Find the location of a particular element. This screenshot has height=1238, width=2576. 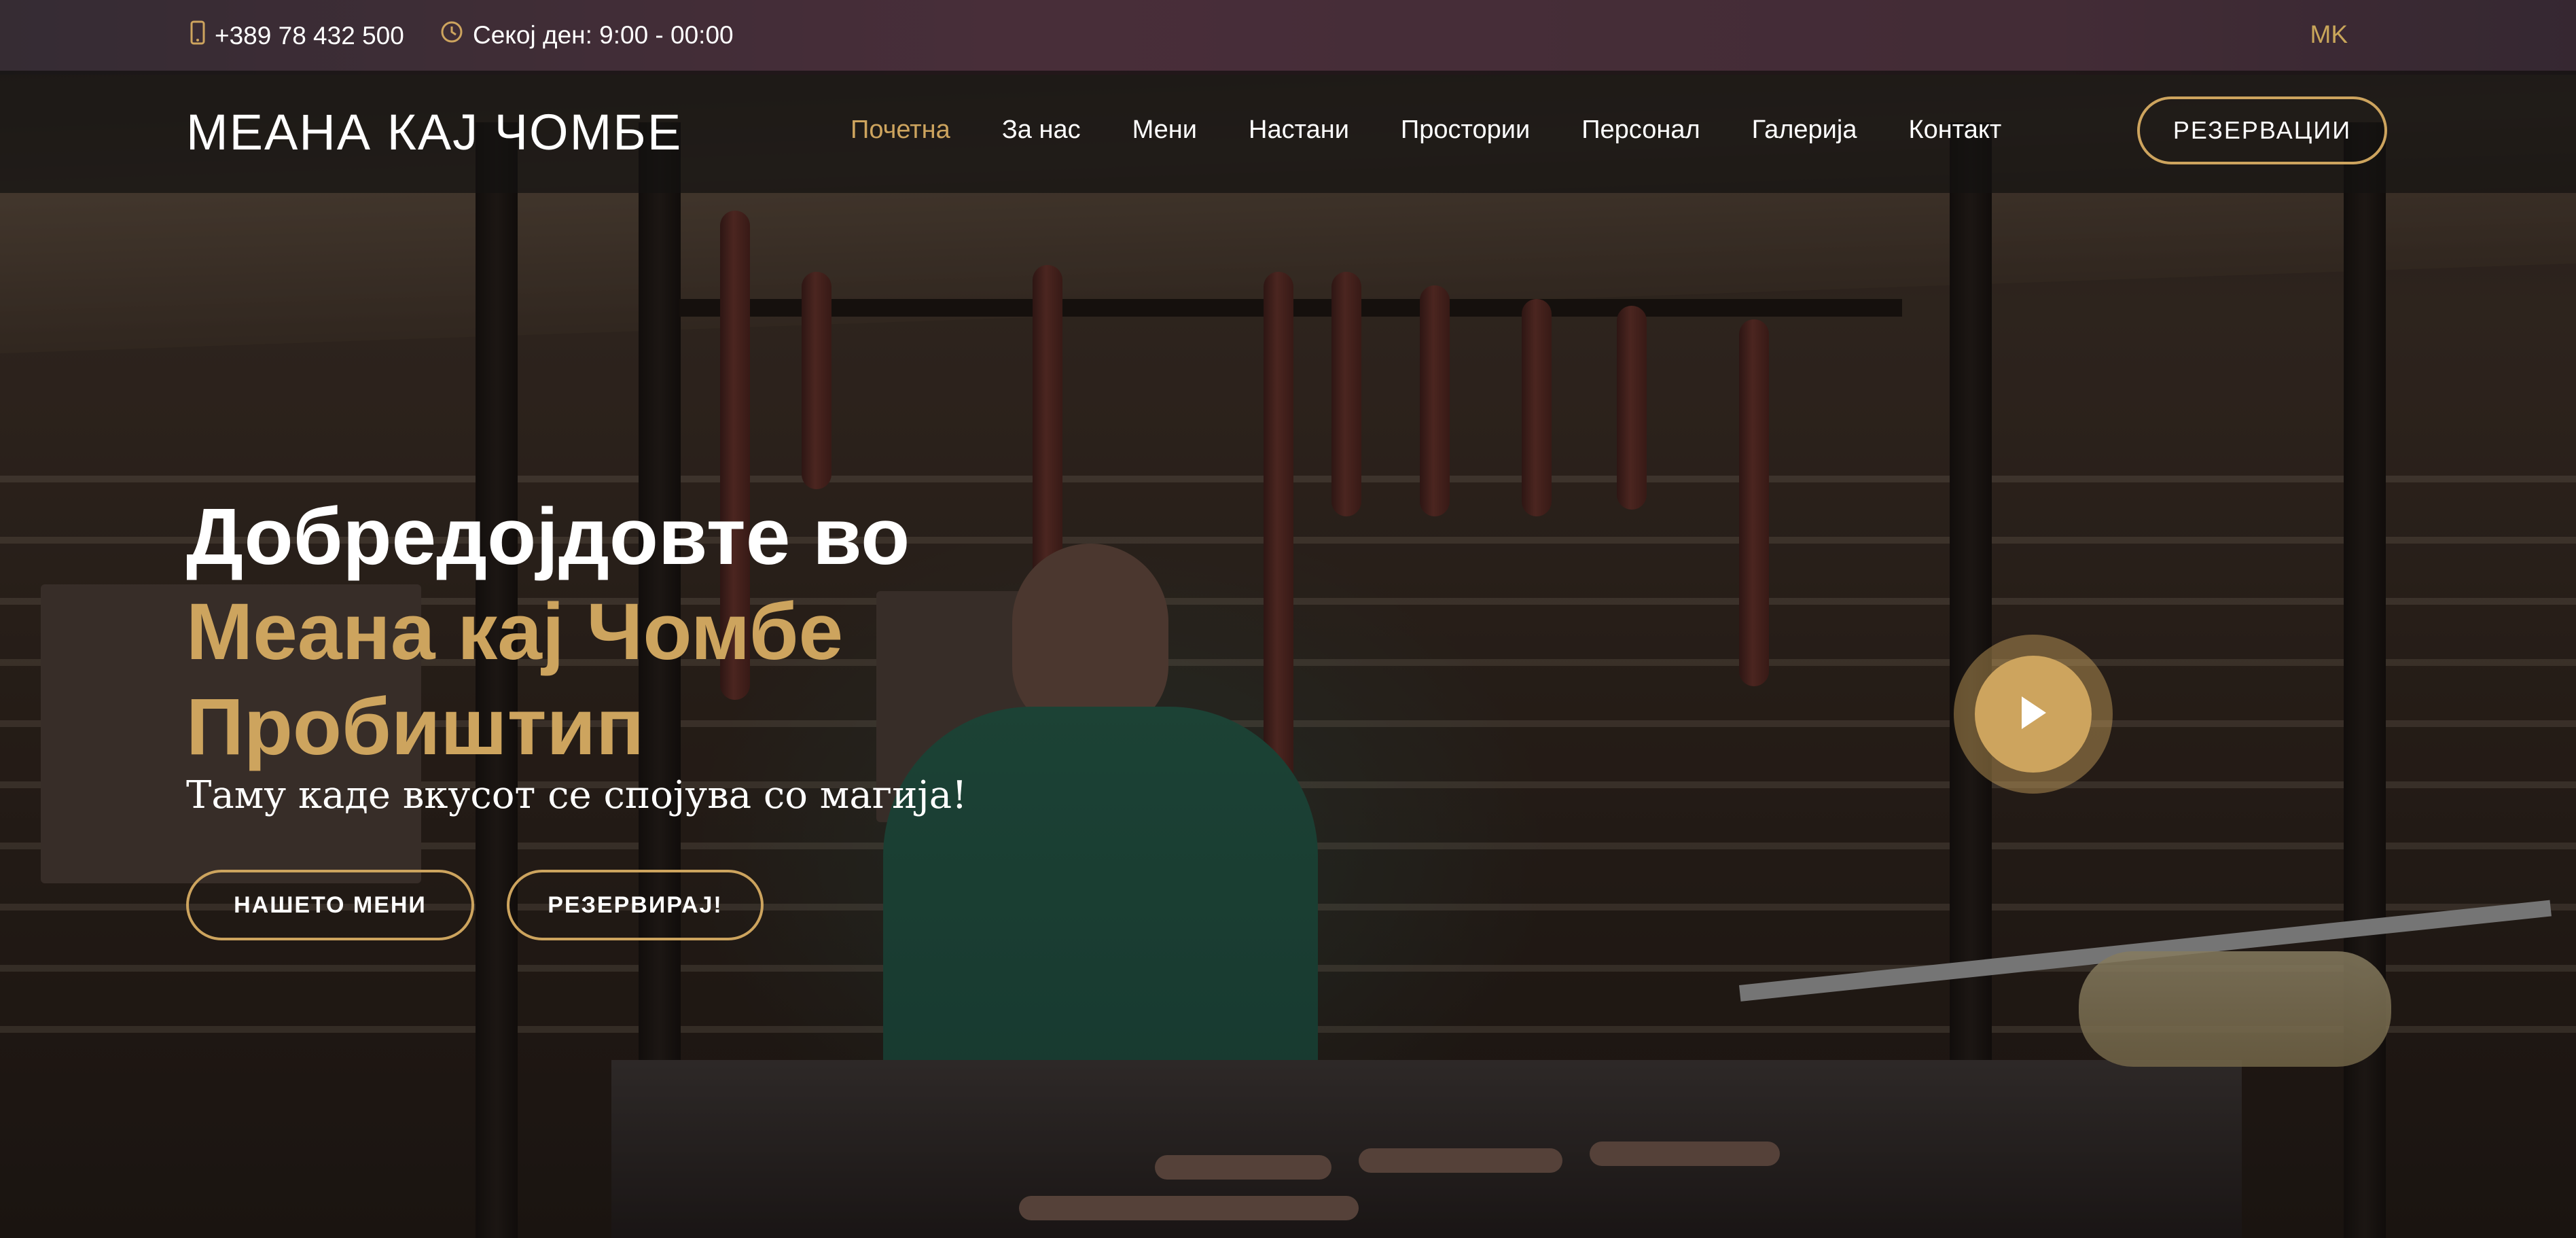

video-play-button is located at coordinates (2034, 714).